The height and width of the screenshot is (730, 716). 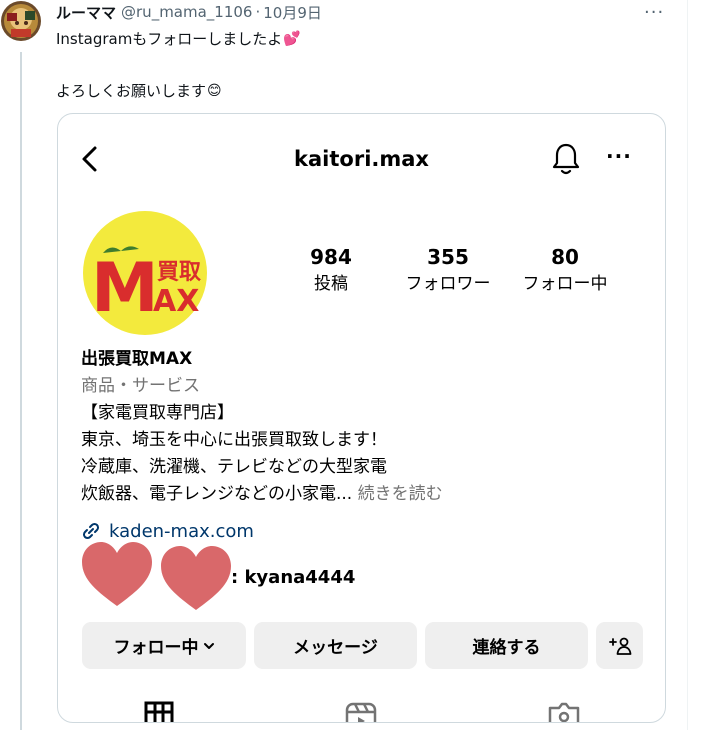 I want to click on contact-button: 連絡する, so click(x=506, y=645).